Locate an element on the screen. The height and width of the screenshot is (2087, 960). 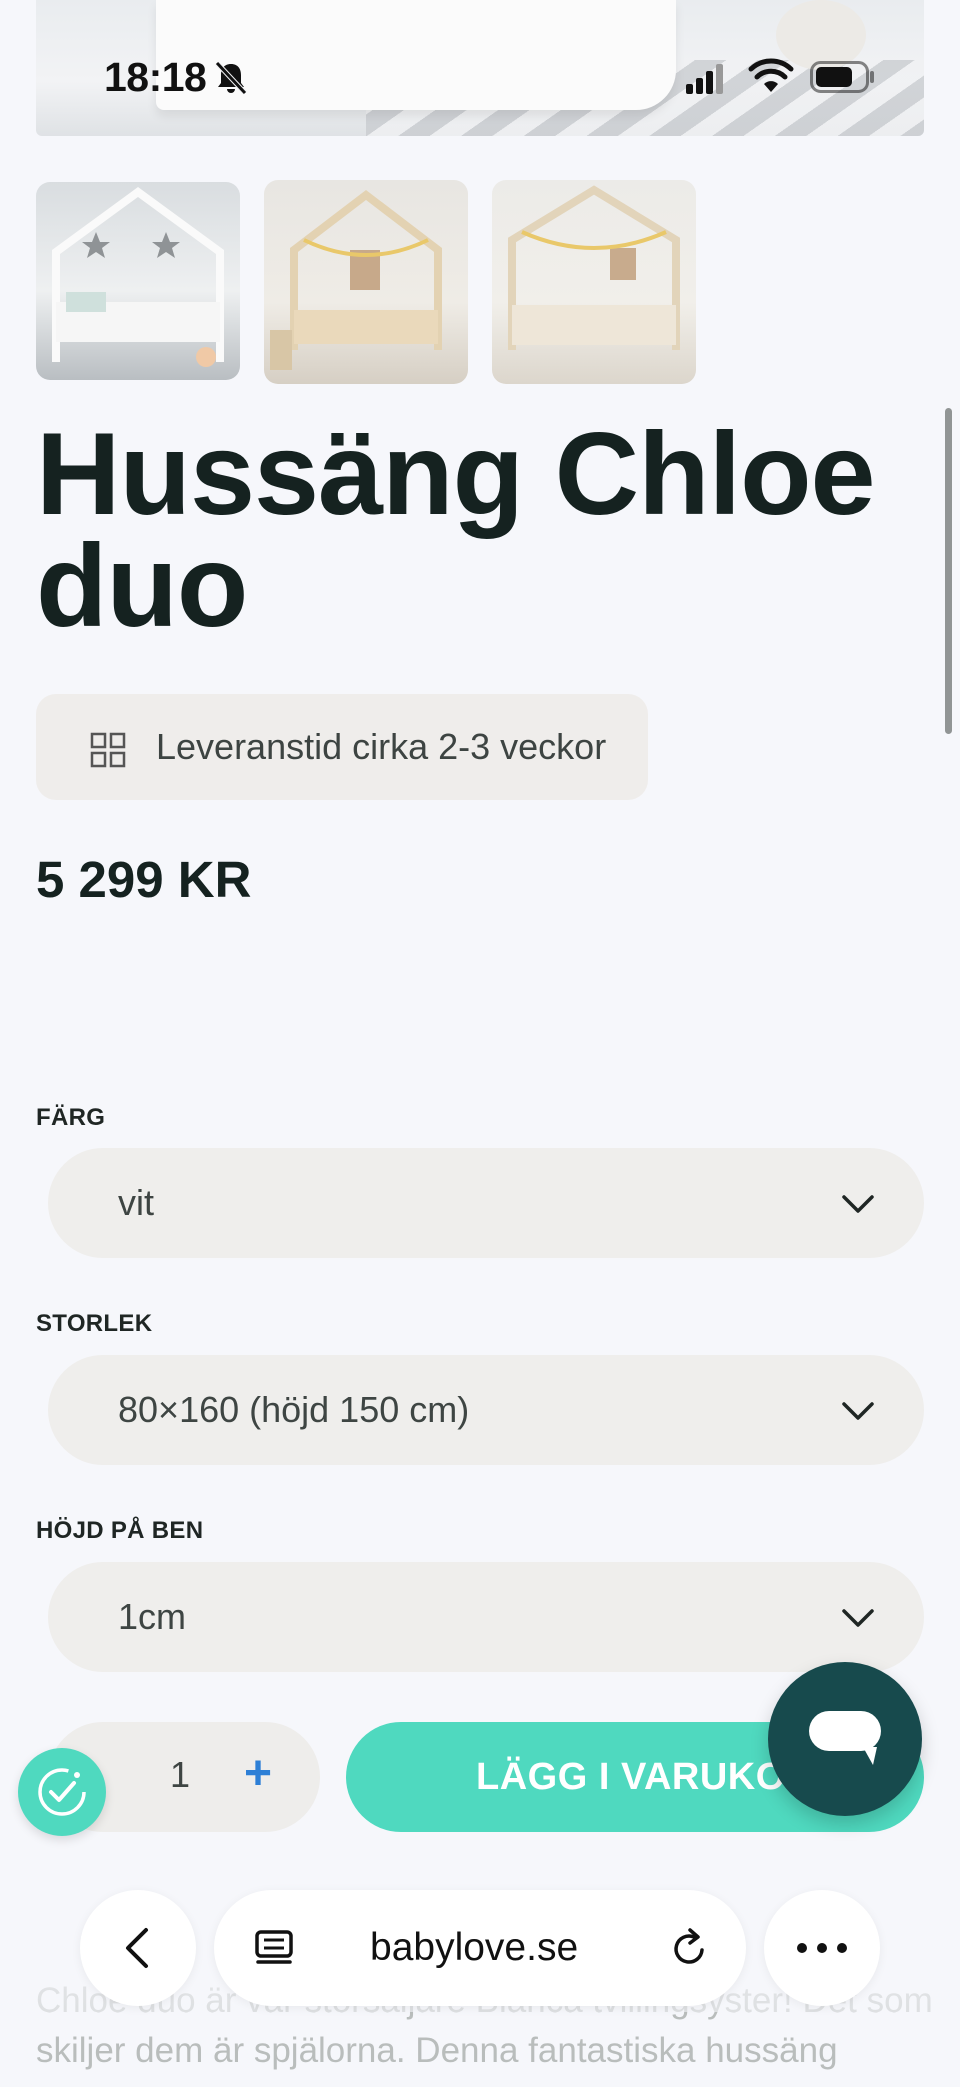
product-title: Hussäng Chloe duo is located at coordinates (456, 529).